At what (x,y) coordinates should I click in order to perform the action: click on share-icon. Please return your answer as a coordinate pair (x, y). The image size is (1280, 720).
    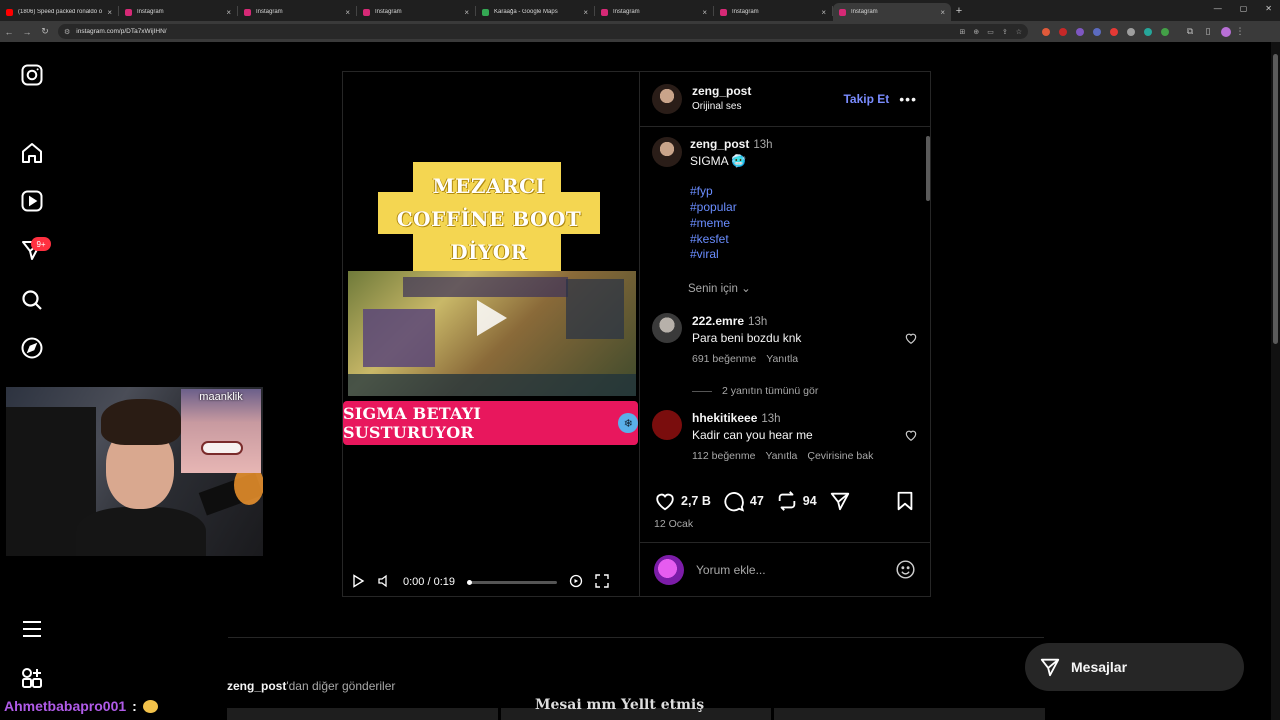
    Looking at the image, I should click on (840, 501).